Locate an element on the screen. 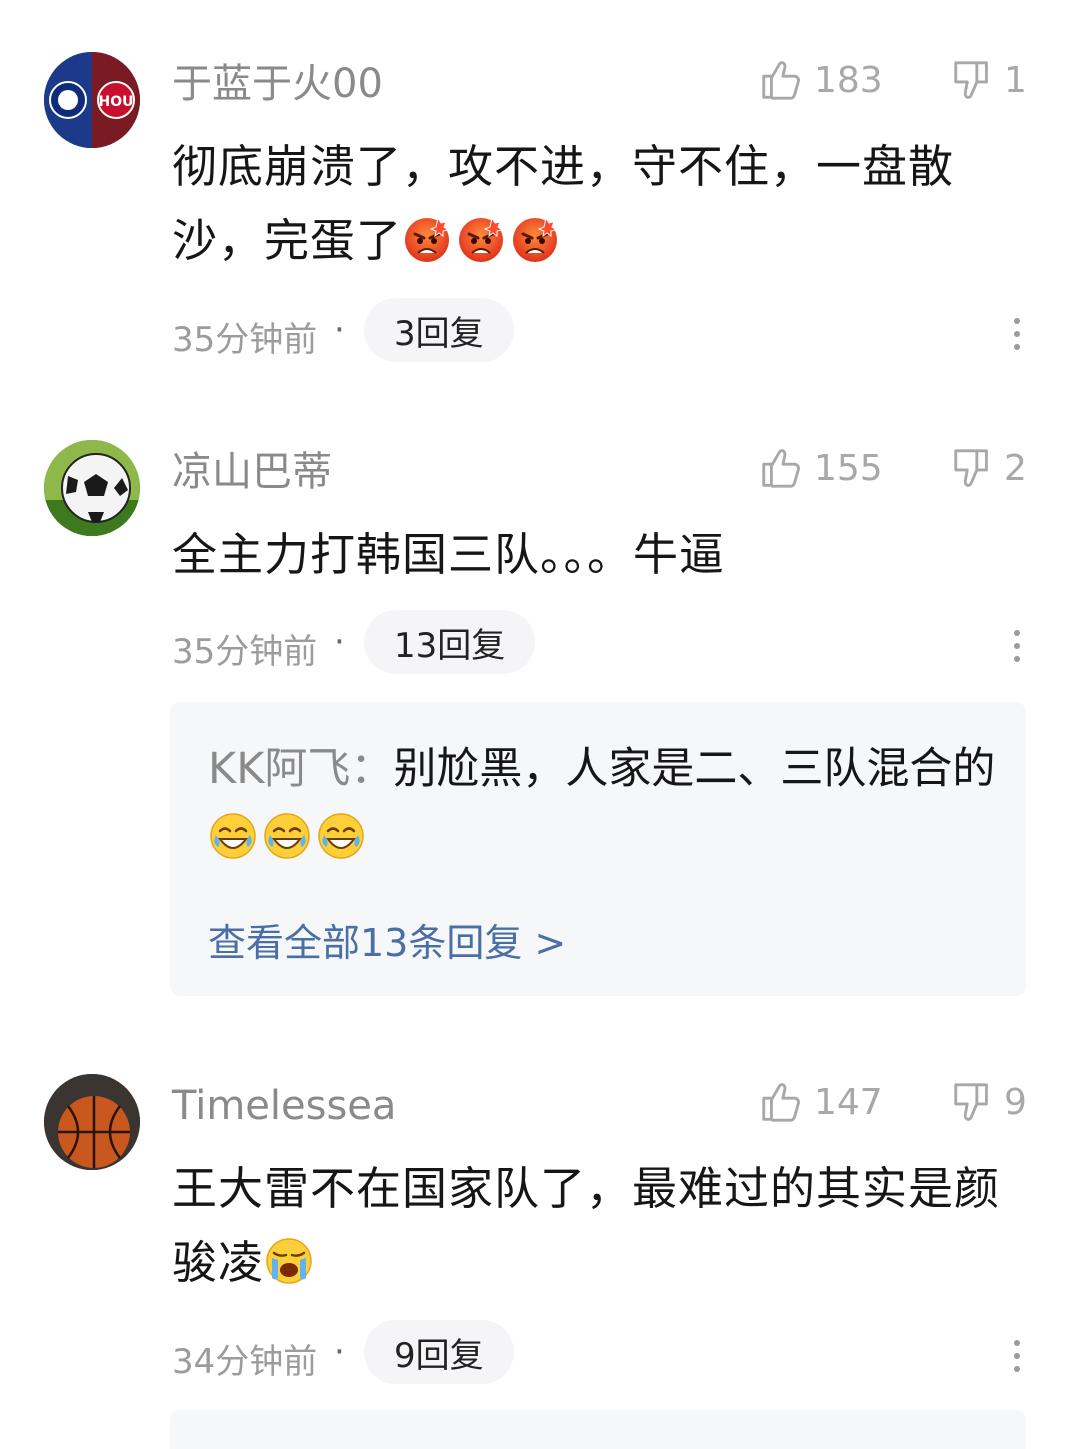 Image resolution: width=1080 pixels, height=1449 pixels. like-count: 183 is located at coordinates (848, 80).